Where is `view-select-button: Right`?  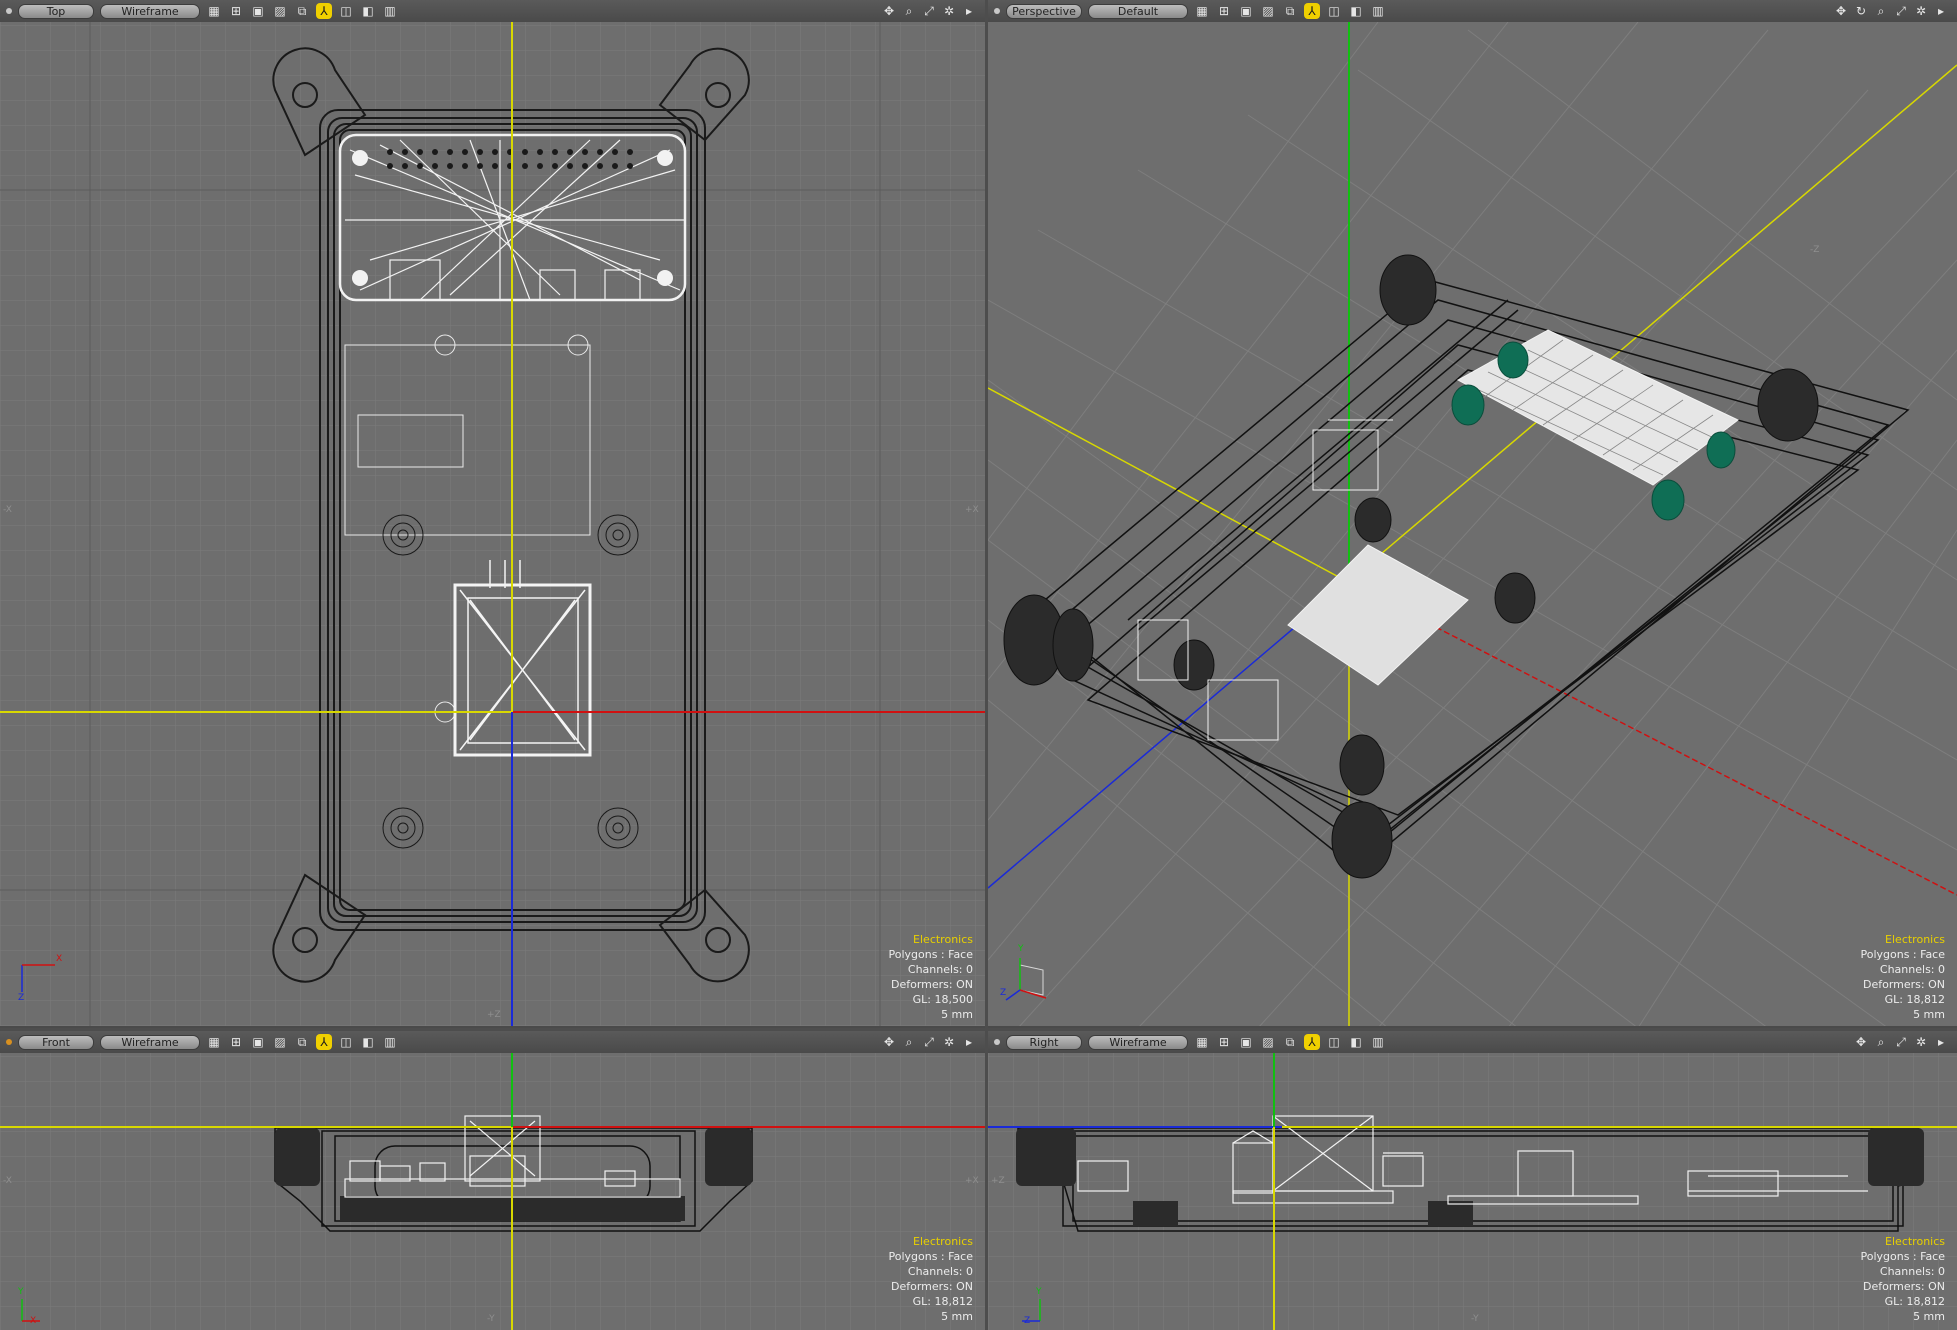 view-select-button: Right is located at coordinates (1044, 1042).